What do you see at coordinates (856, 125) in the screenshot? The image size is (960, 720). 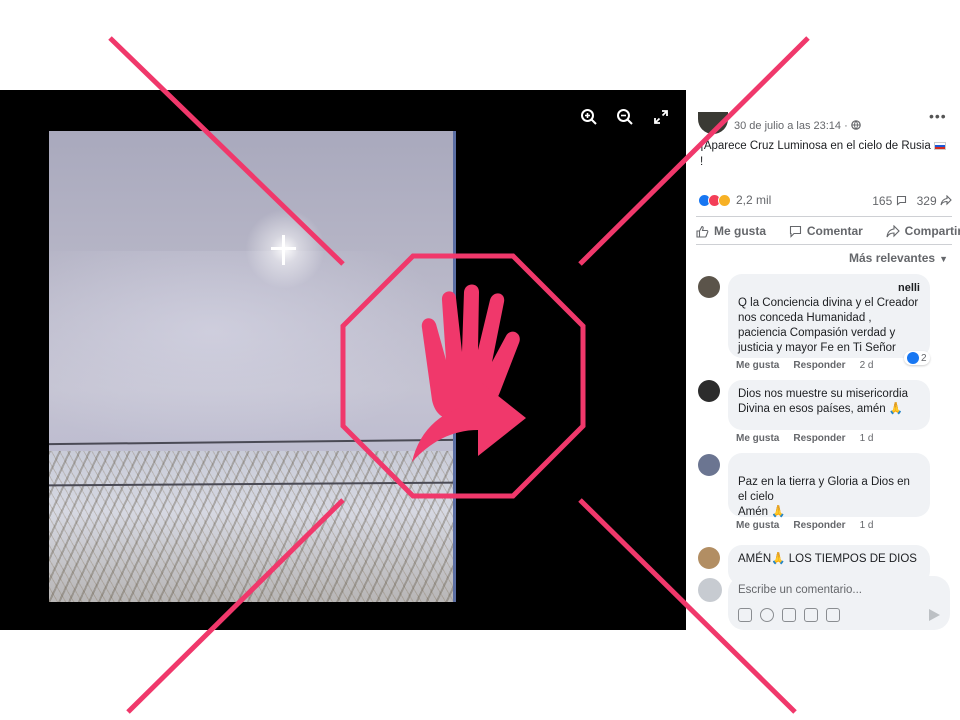 I see `globe-icon` at bounding box center [856, 125].